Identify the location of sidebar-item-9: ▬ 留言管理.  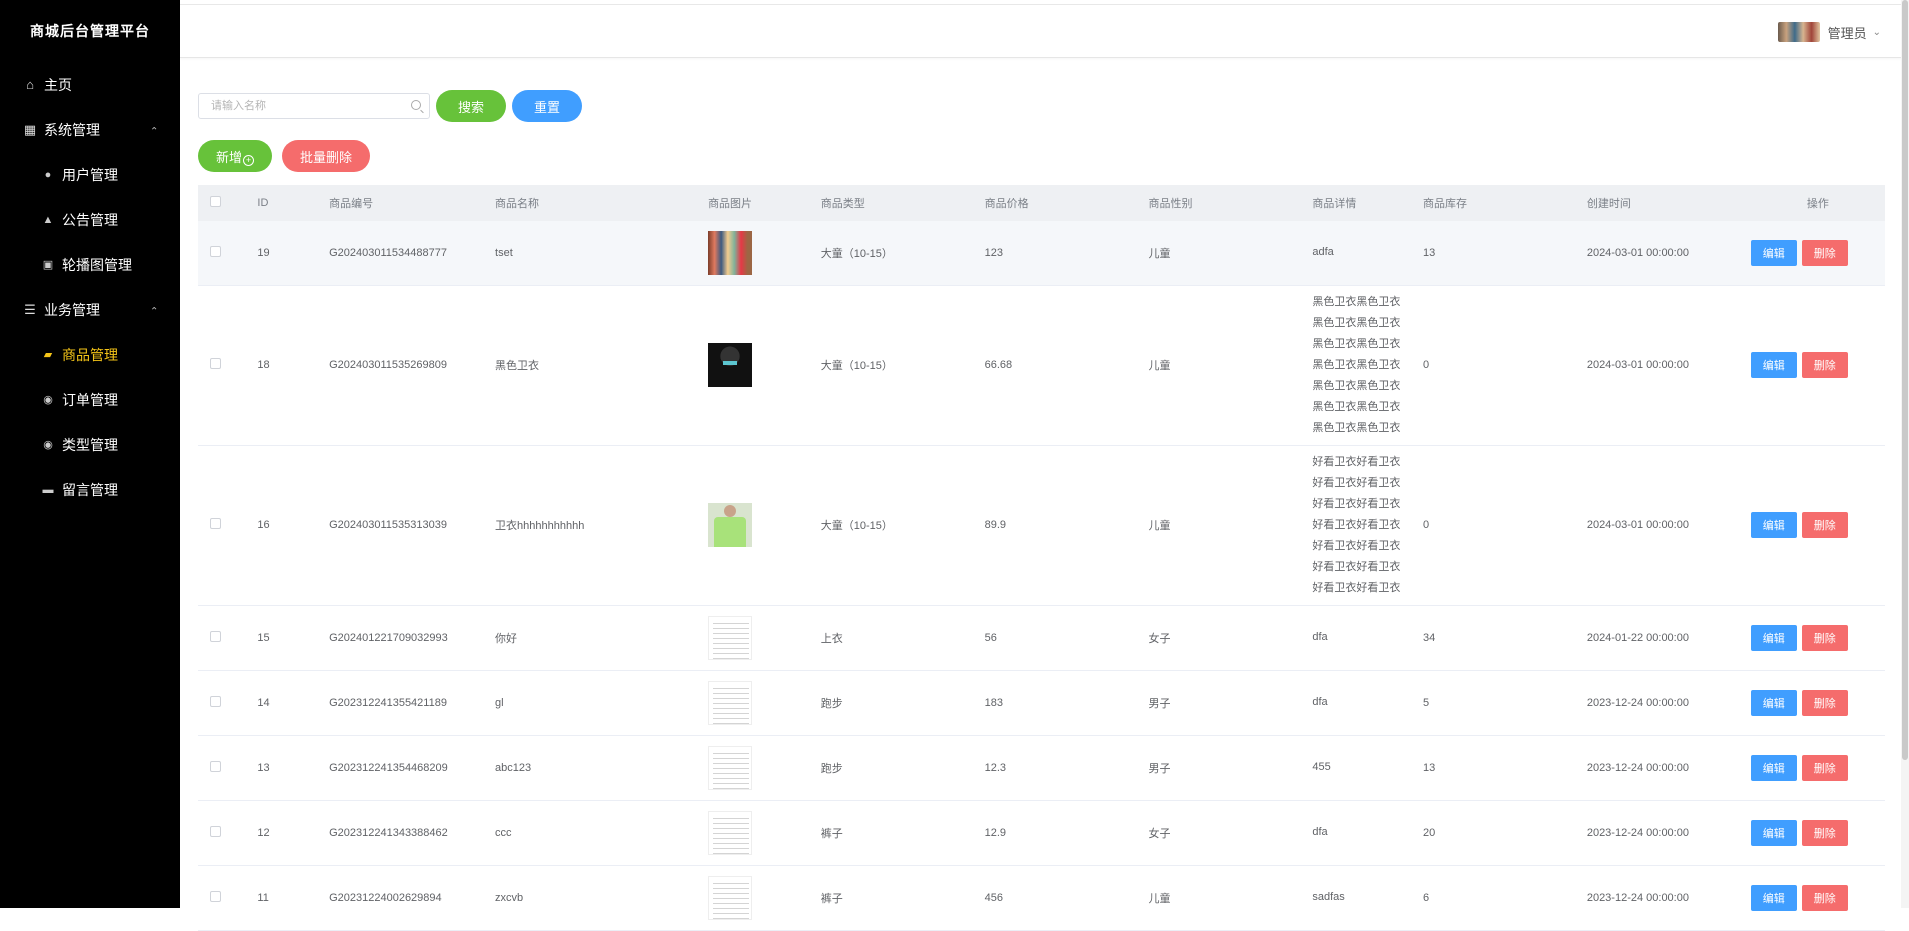
(90, 489).